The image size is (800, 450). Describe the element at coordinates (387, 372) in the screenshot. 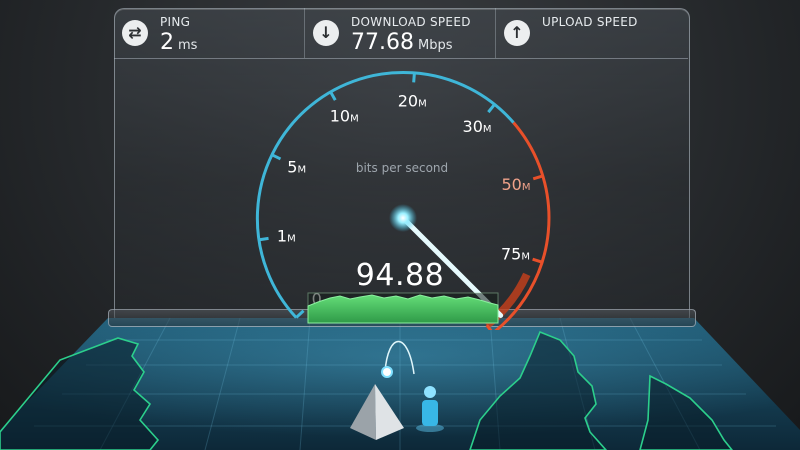

I see `server-dot` at that location.